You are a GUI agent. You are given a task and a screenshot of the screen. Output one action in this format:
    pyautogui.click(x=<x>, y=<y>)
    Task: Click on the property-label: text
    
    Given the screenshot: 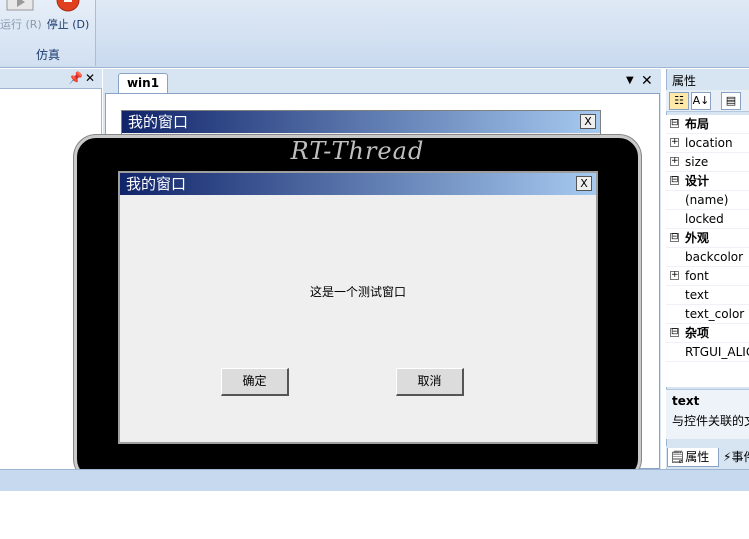 What is the action you would take?
    pyautogui.click(x=697, y=295)
    